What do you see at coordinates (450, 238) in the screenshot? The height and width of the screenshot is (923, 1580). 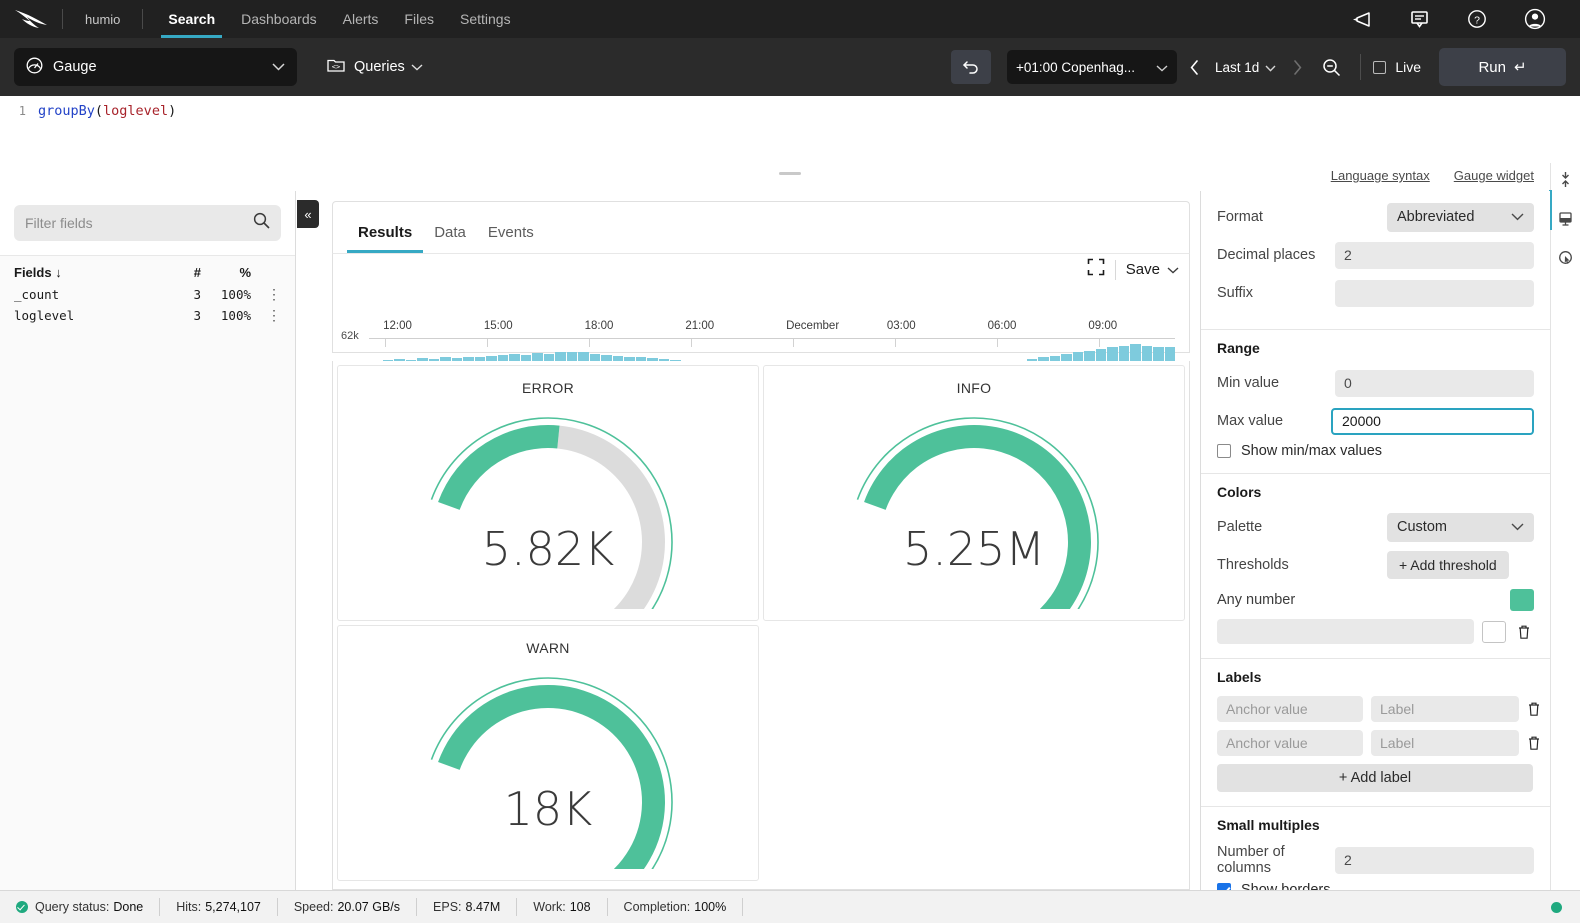 I see `tab-data: Data` at bounding box center [450, 238].